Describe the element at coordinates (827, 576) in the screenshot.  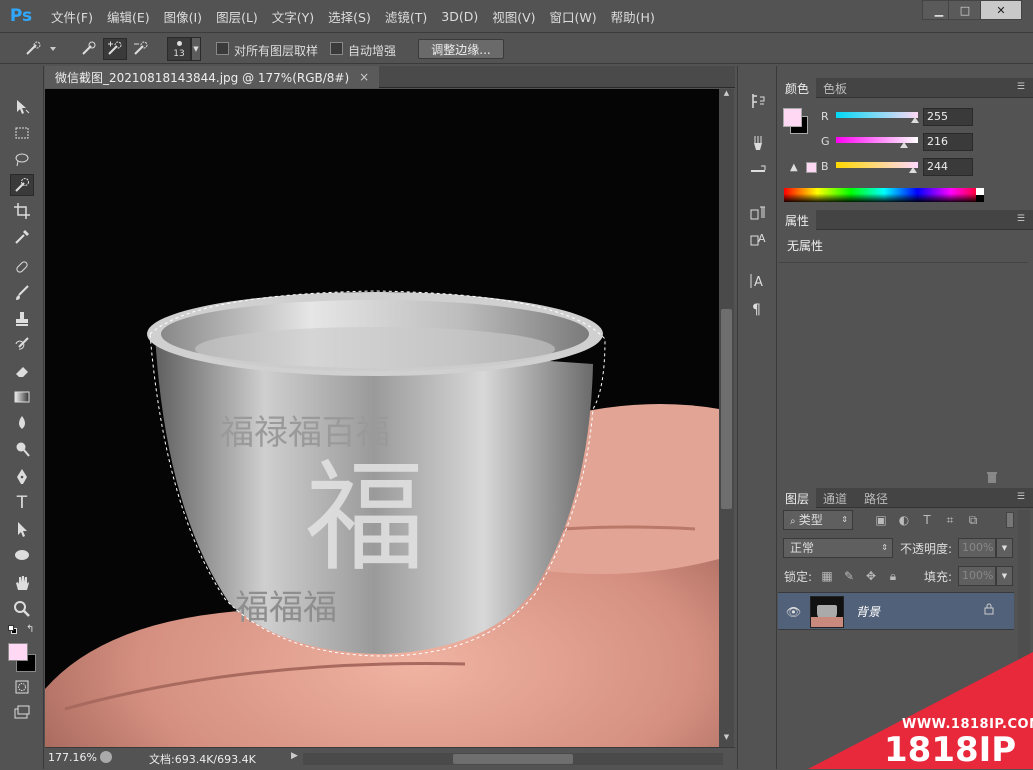
I see `lock-transparency-icon: ▦` at that location.